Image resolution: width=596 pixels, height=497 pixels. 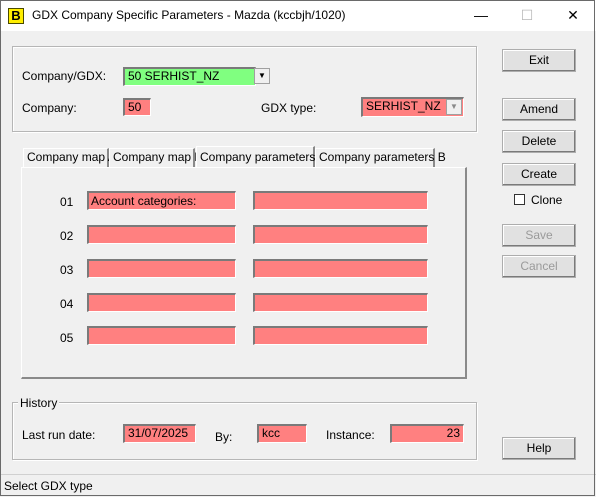 I want to click on instance-label: Instance:, so click(x=350, y=435).